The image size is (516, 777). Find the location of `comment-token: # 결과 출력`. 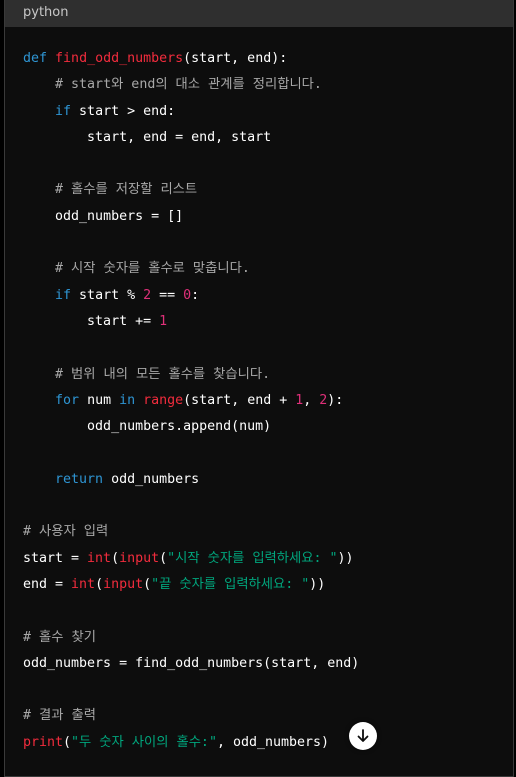

comment-token: # 결과 출력 is located at coordinates (59, 716).